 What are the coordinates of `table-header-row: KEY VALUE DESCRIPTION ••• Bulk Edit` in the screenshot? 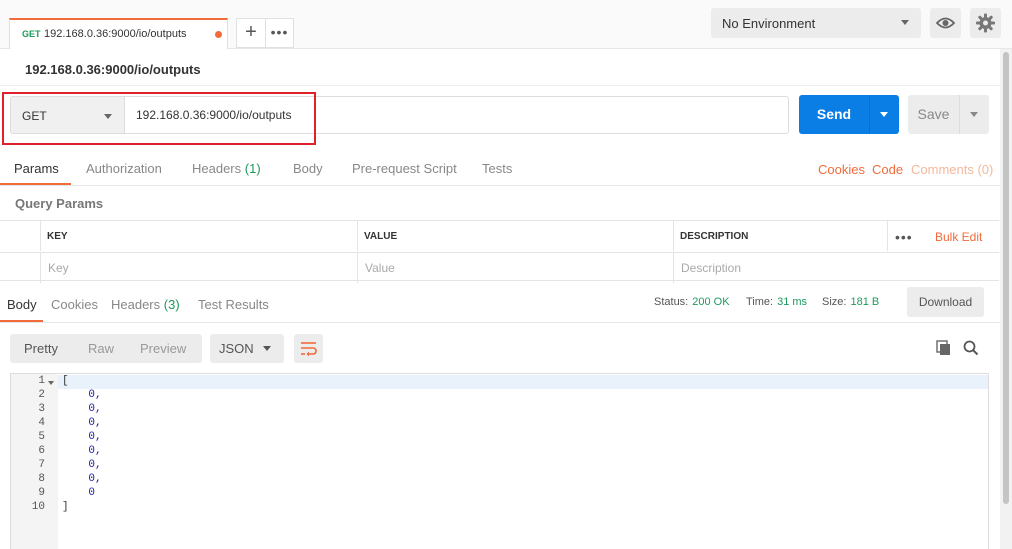 It's located at (499, 236).